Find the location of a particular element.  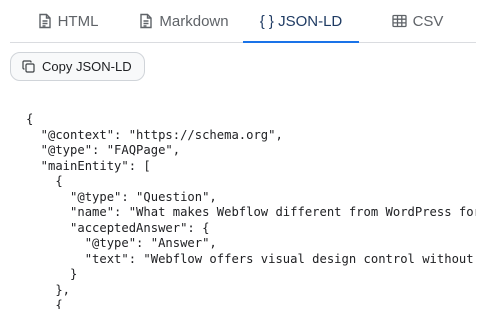

tab-html: HTML is located at coordinates (68, 21).